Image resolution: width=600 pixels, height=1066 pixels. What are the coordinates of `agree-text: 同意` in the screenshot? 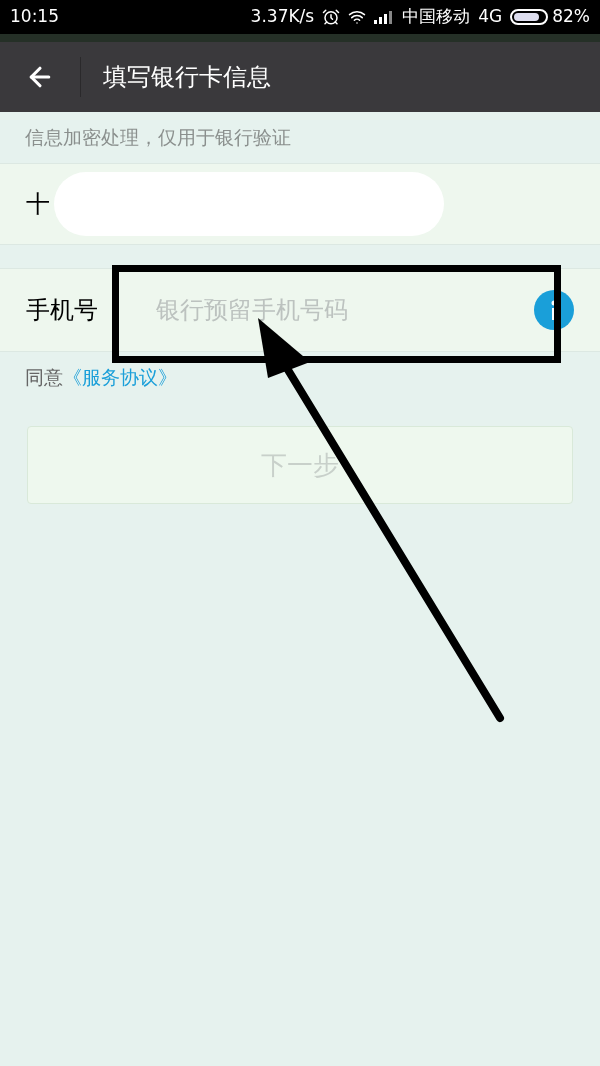 It's located at (44, 377).